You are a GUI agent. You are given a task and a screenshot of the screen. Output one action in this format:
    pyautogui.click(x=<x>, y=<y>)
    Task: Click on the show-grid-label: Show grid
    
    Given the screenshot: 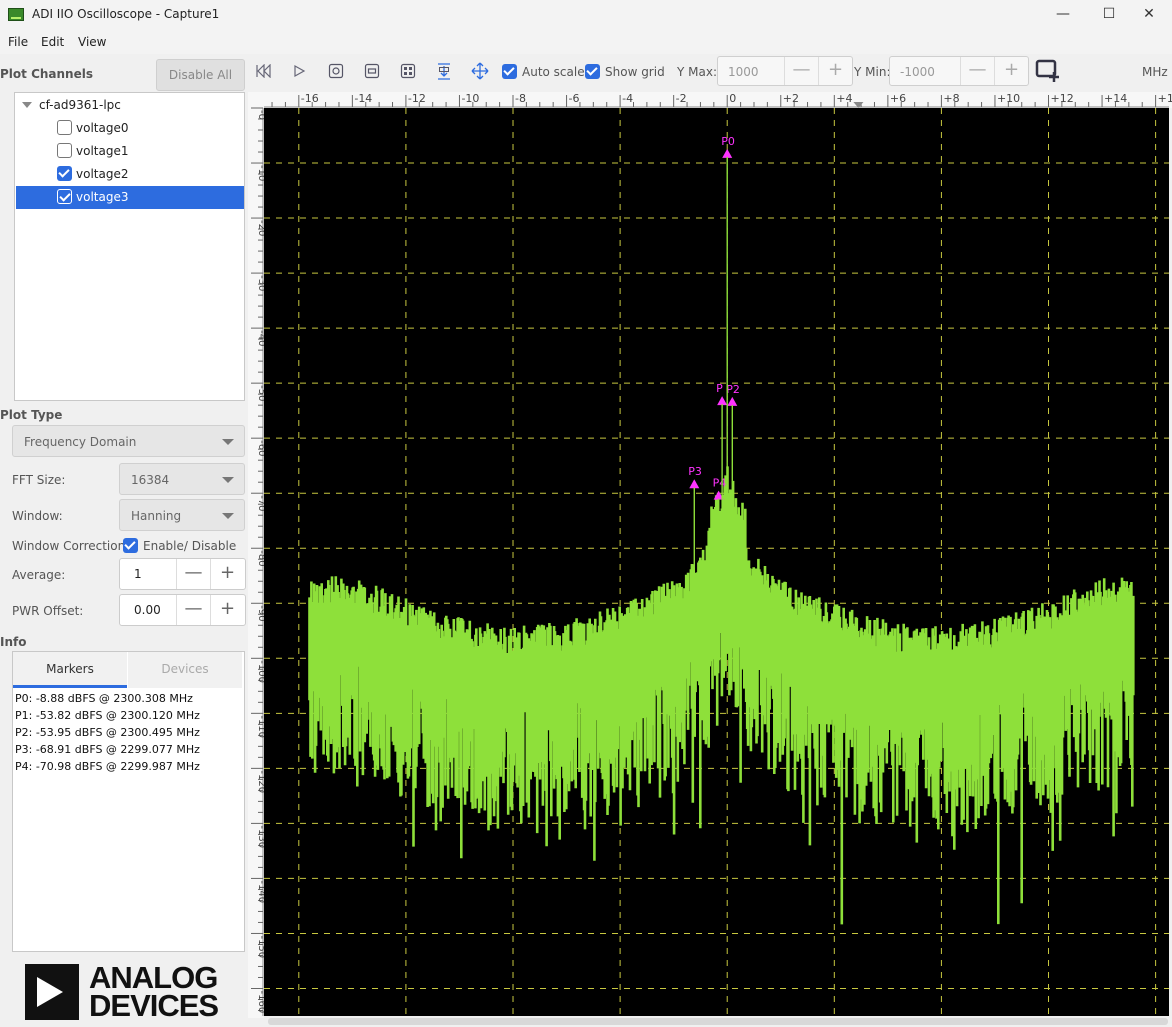 What is the action you would take?
    pyautogui.click(x=635, y=72)
    